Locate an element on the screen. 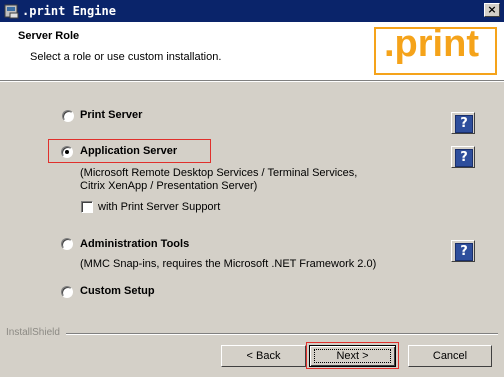  help-button-application-server: ? is located at coordinates (463, 157).